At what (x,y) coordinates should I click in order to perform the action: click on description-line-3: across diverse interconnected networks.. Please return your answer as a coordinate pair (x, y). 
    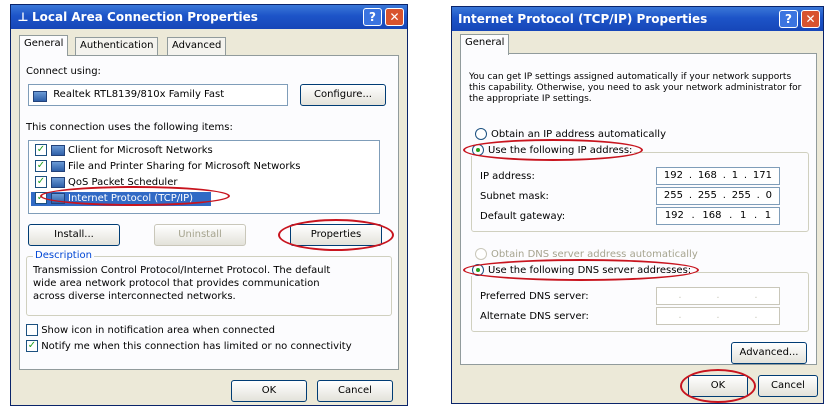
    Looking at the image, I should click on (134, 296).